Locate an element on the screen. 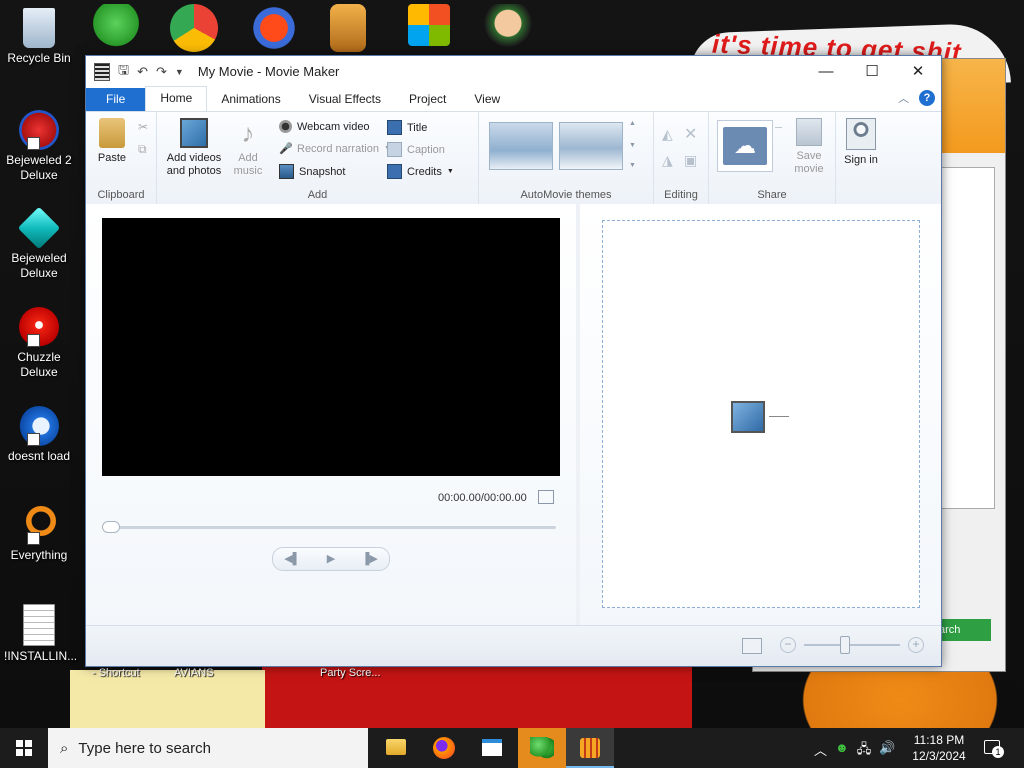 This screenshot has height=768, width=1024. desktop-icon-recycle-bin: Recycle Bin is located at coordinates (39, 37).